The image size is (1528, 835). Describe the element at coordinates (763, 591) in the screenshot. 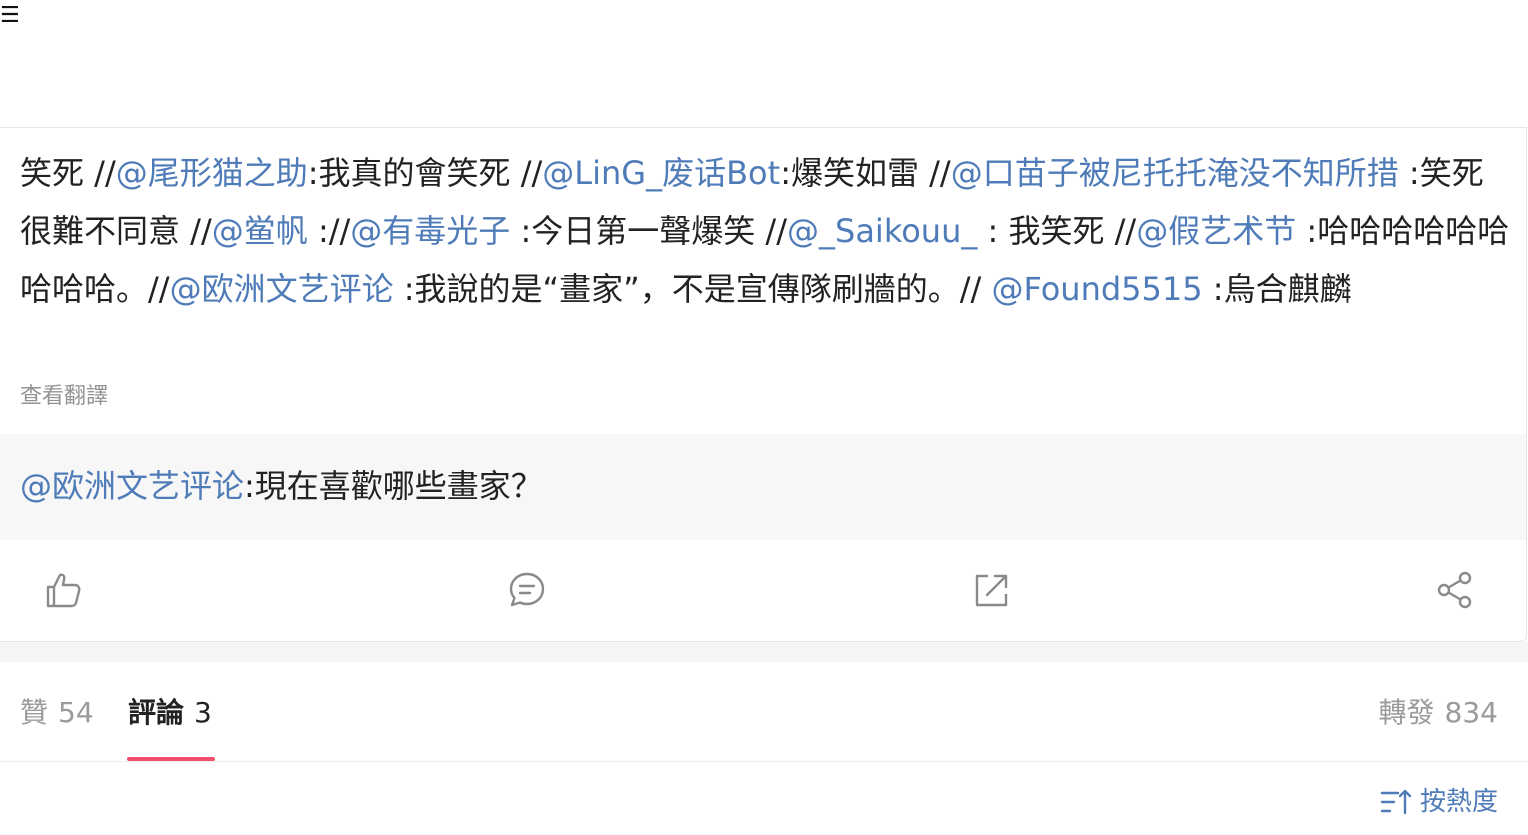

I see `action-bar` at that location.